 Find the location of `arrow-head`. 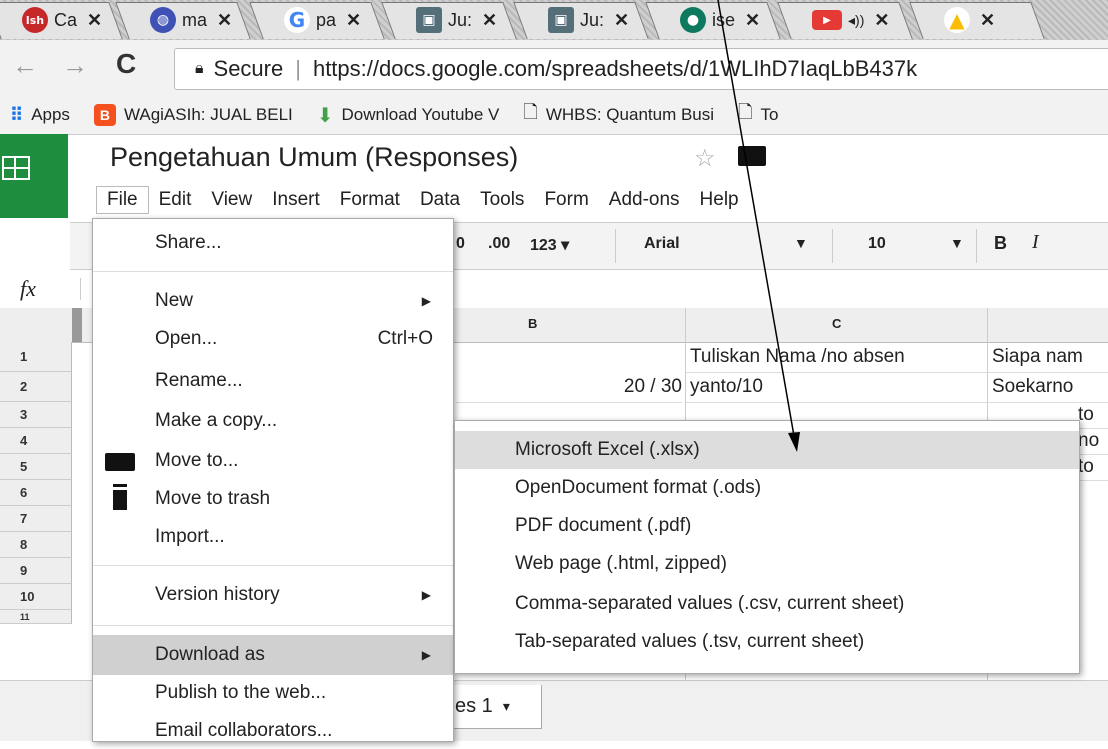

arrow-head is located at coordinates (794, 442).